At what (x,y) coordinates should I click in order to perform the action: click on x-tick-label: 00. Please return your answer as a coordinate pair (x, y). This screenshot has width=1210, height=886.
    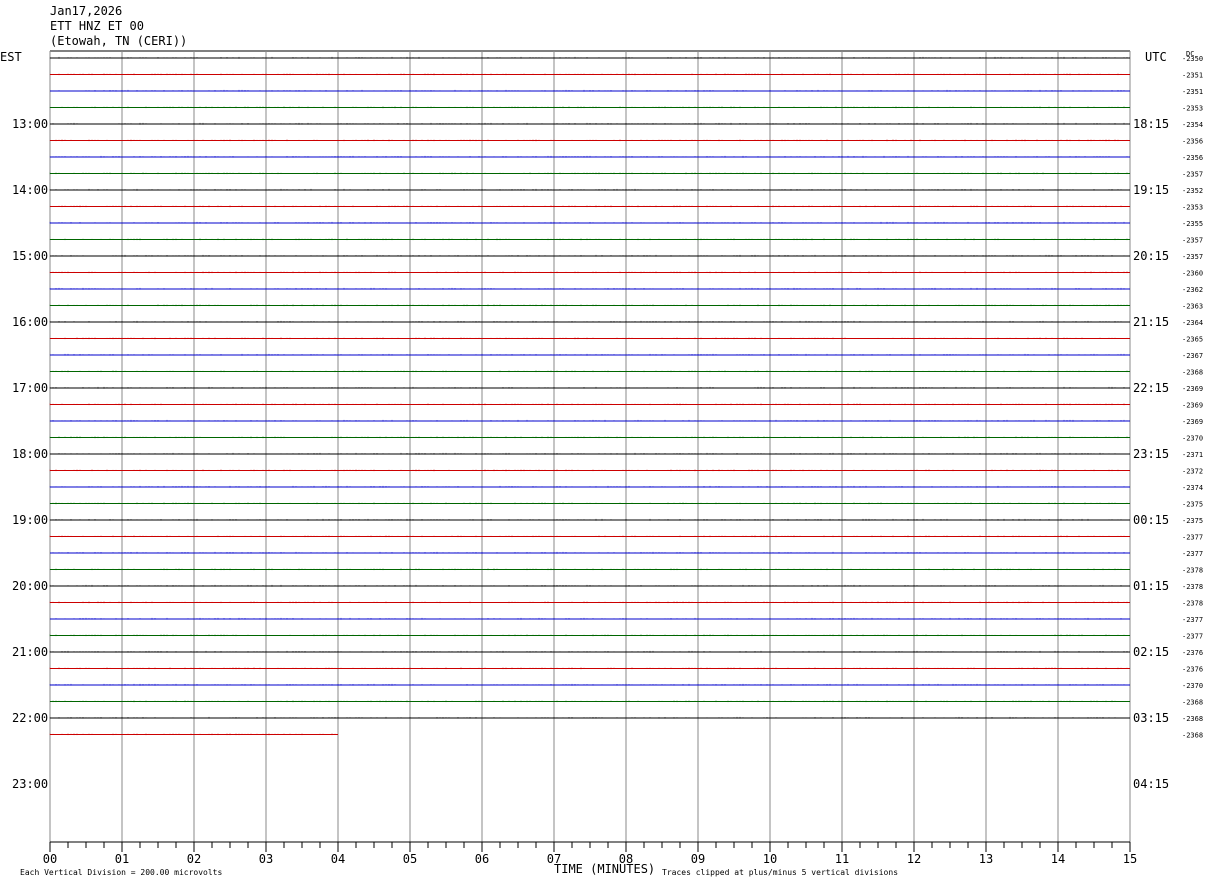
    Looking at the image, I should click on (50, 859).